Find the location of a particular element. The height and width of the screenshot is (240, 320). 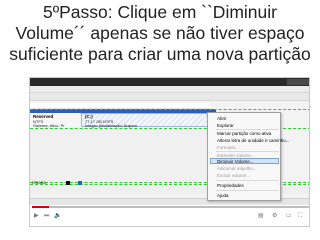

slide-title-line-1: 5ºPasso: Clique em ``Diminuir is located at coordinates (160, 12).